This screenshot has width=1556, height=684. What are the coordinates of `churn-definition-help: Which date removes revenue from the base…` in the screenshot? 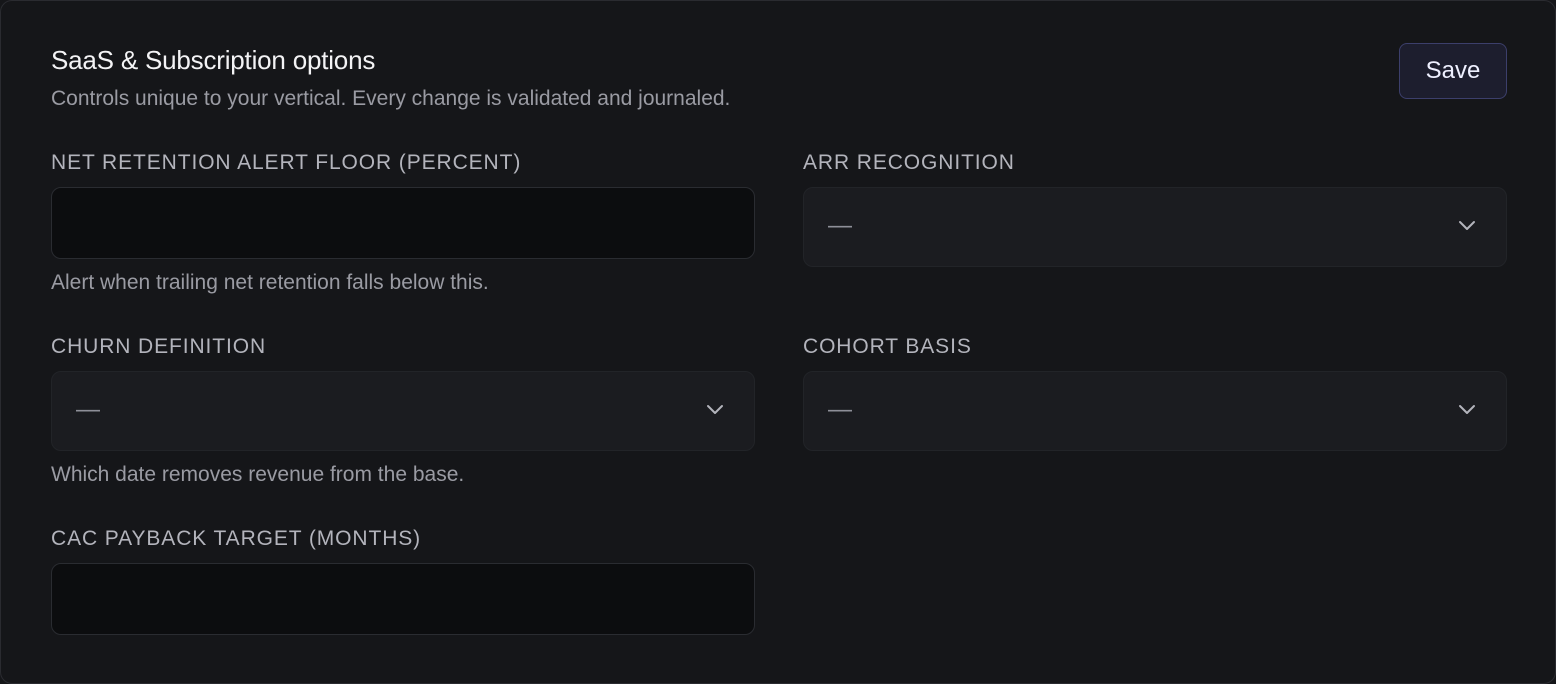 It's located at (258, 474).